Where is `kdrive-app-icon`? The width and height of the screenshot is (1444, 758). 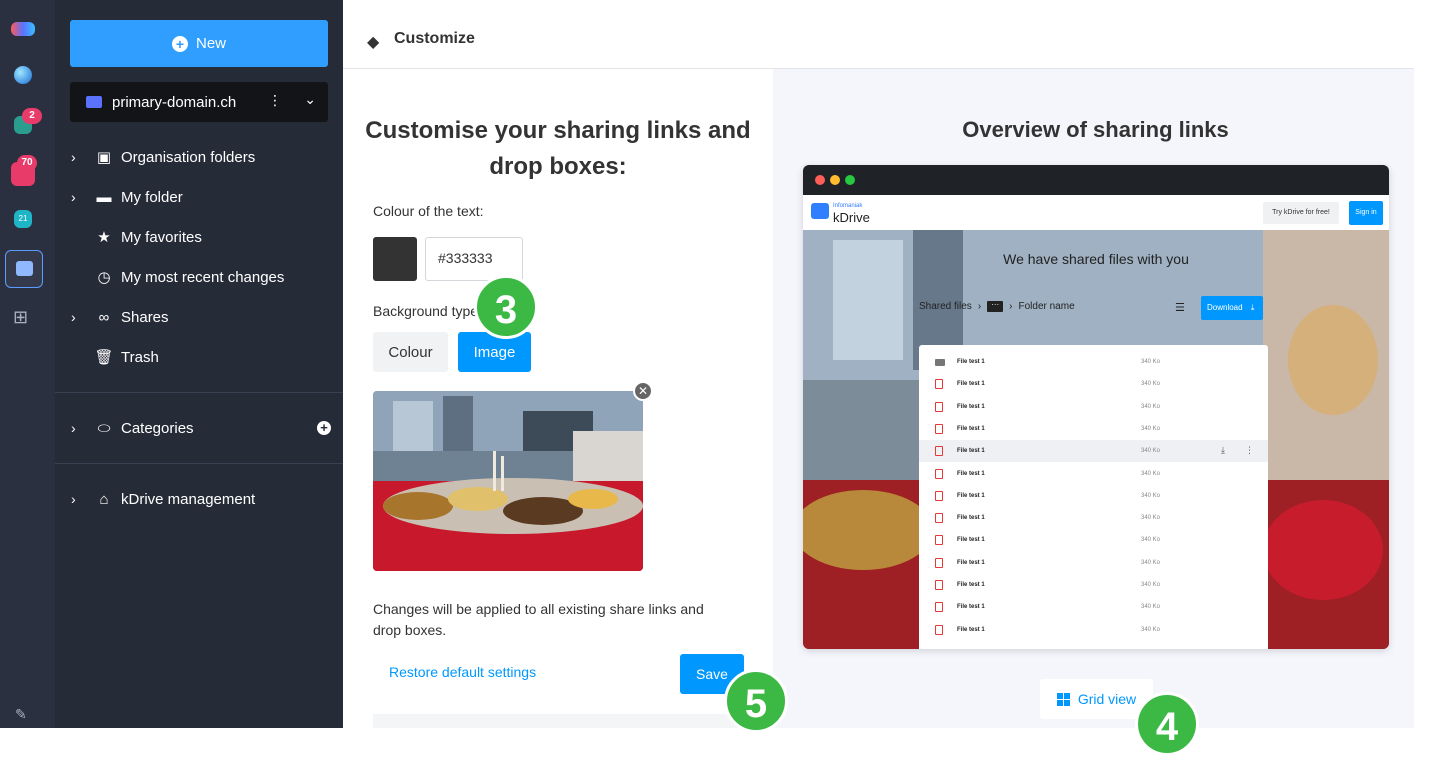 kdrive-app-icon is located at coordinates (24, 269).